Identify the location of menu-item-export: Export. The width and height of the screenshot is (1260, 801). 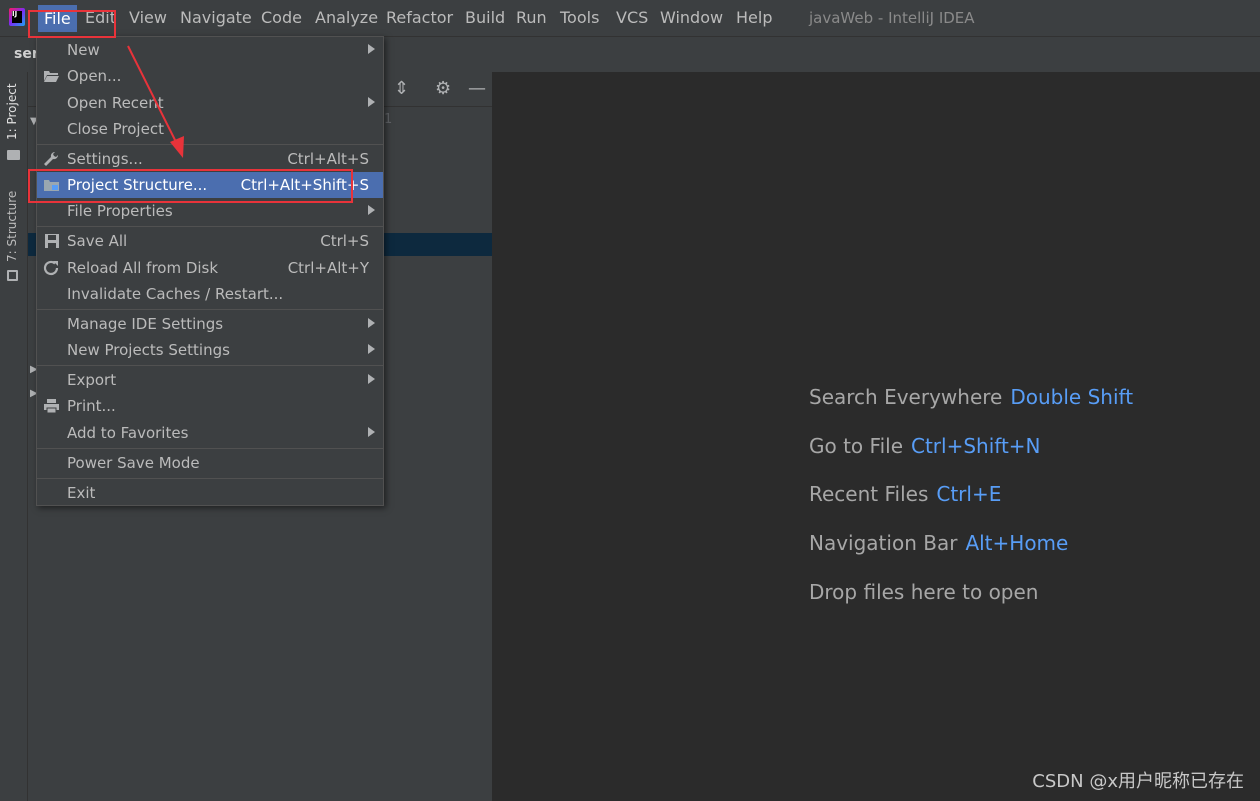
(210, 380).